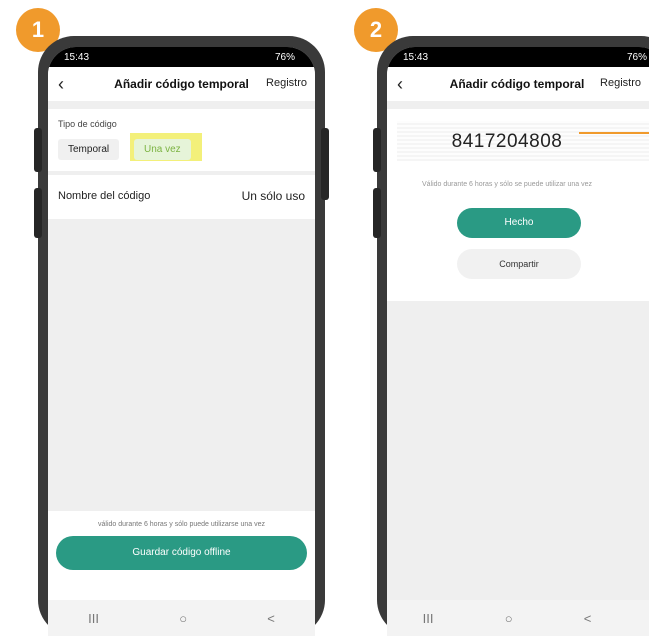 The height and width of the screenshot is (636, 649). I want to click on code-name-label: Nombre del código, so click(104, 196).